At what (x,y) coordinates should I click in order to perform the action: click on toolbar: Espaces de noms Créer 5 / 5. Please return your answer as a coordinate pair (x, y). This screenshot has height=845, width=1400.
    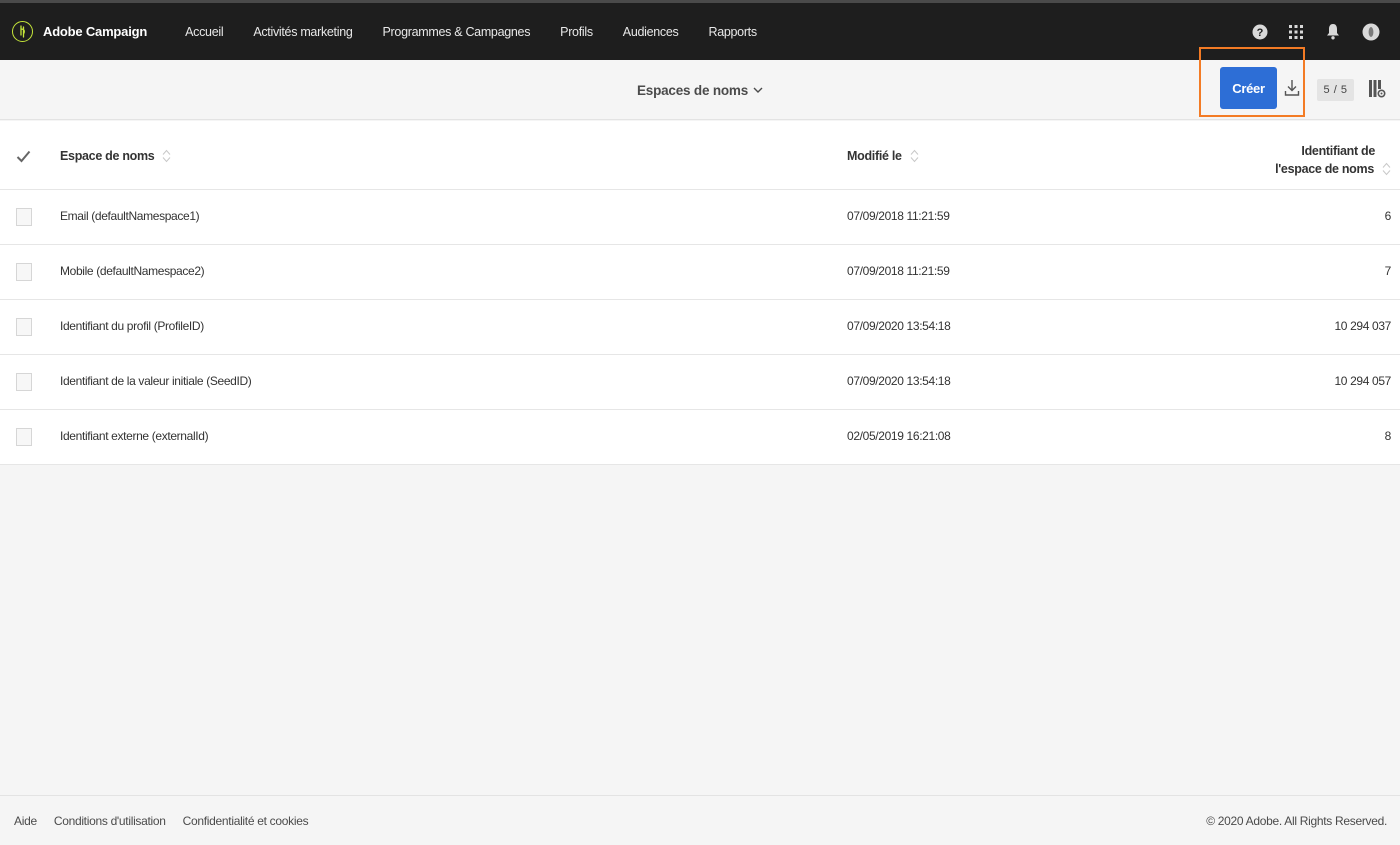
    Looking at the image, I should click on (700, 90).